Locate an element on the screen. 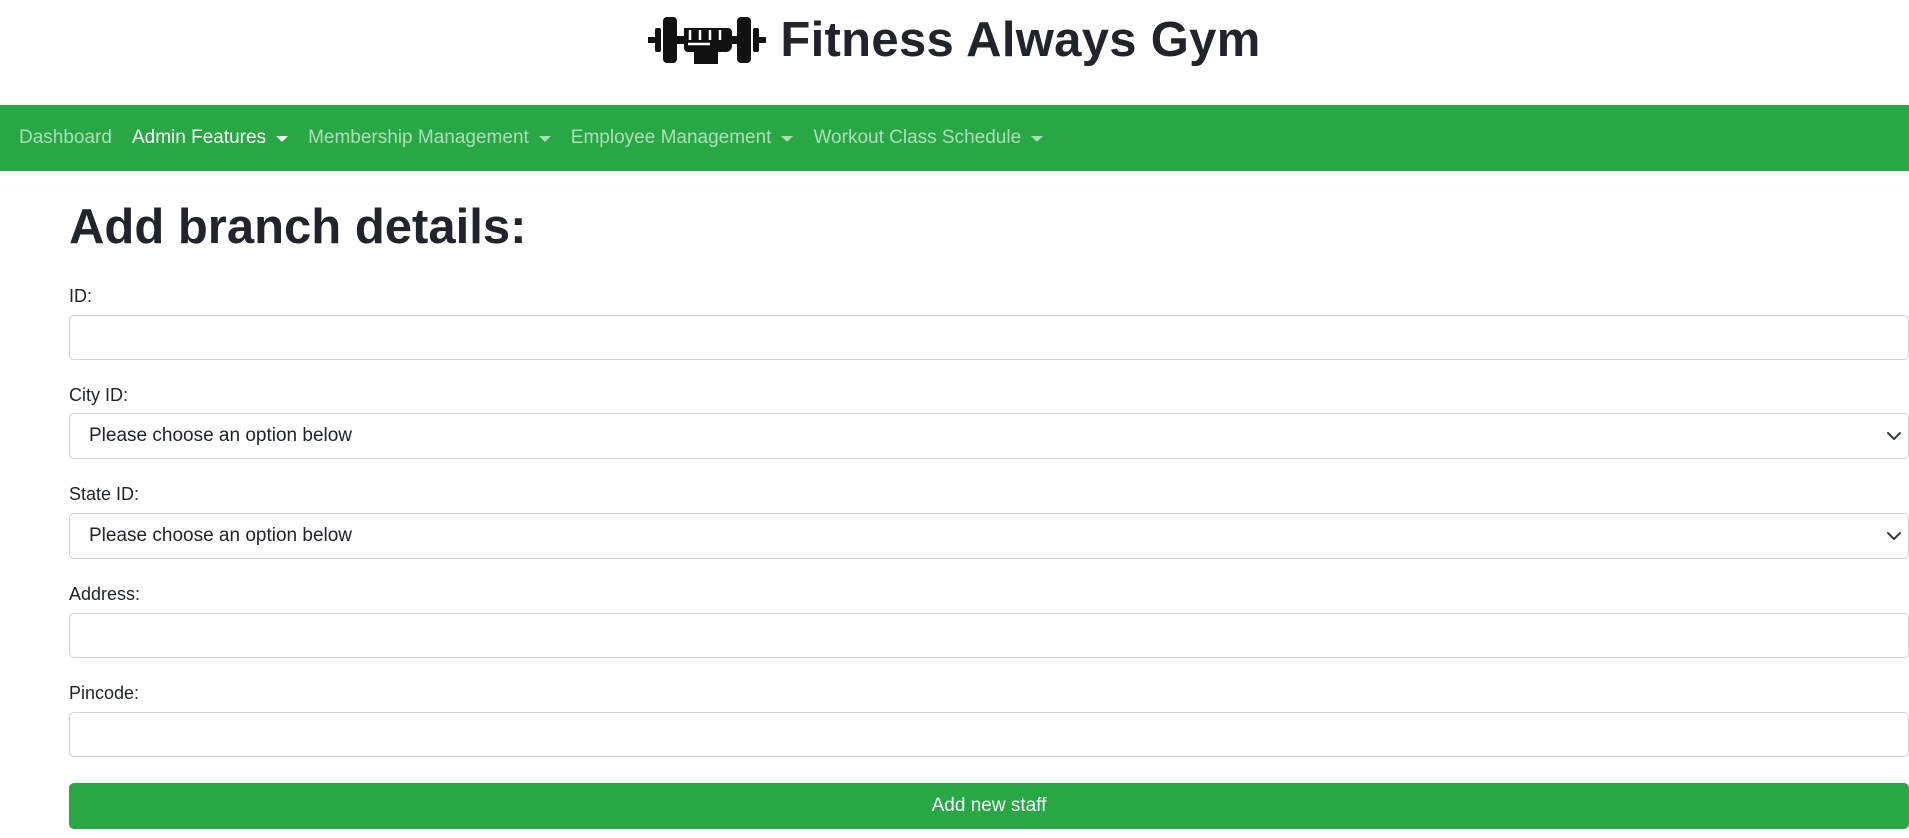 The width and height of the screenshot is (1909, 838). nav-dashboard-label: Dashboard is located at coordinates (65, 137).